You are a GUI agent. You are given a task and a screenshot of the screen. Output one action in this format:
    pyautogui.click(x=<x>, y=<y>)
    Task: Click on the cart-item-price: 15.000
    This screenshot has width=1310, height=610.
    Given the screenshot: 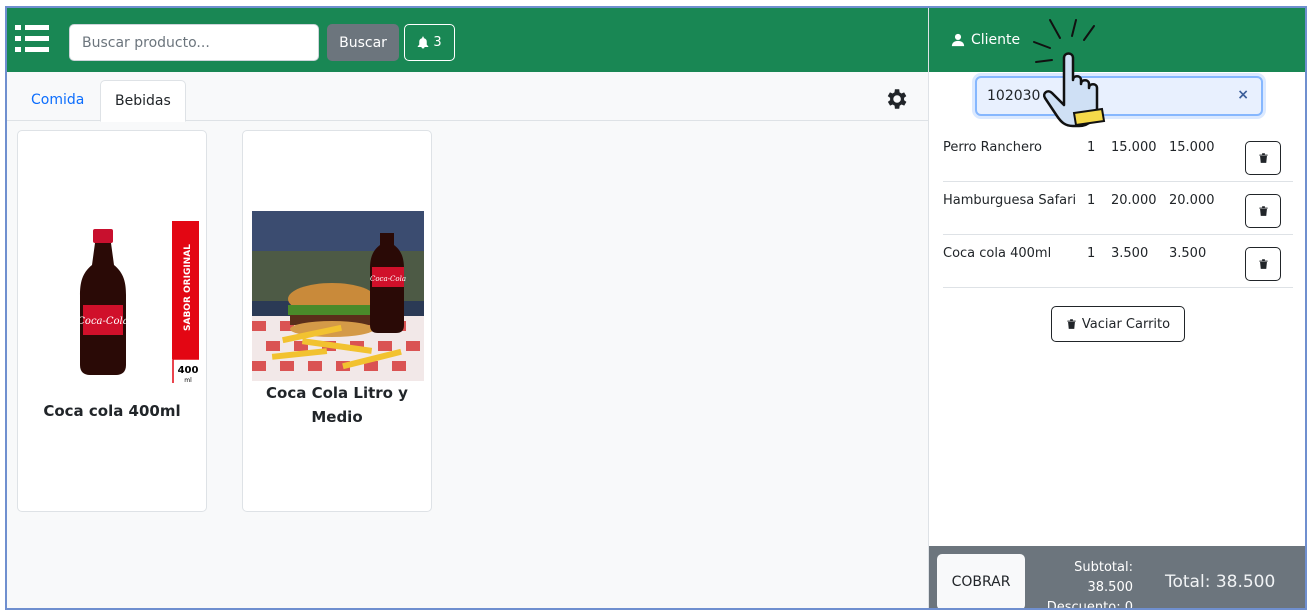 What is the action you would take?
    pyautogui.click(x=1134, y=147)
    